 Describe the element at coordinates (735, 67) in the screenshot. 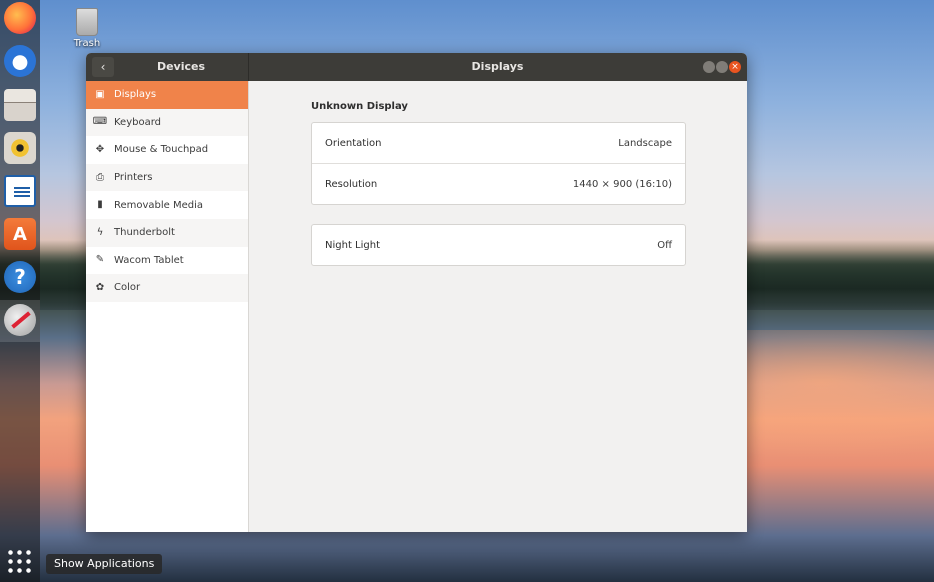

I see `close-button: ×` at that location.